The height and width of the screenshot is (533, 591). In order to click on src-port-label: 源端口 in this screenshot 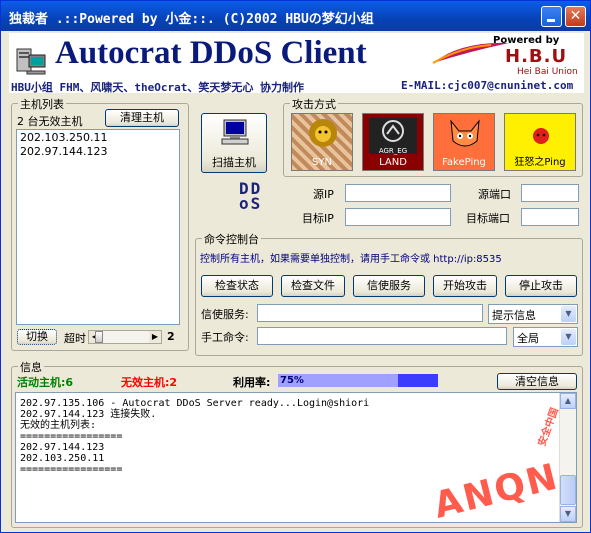, I will do `click(494, 194)`.